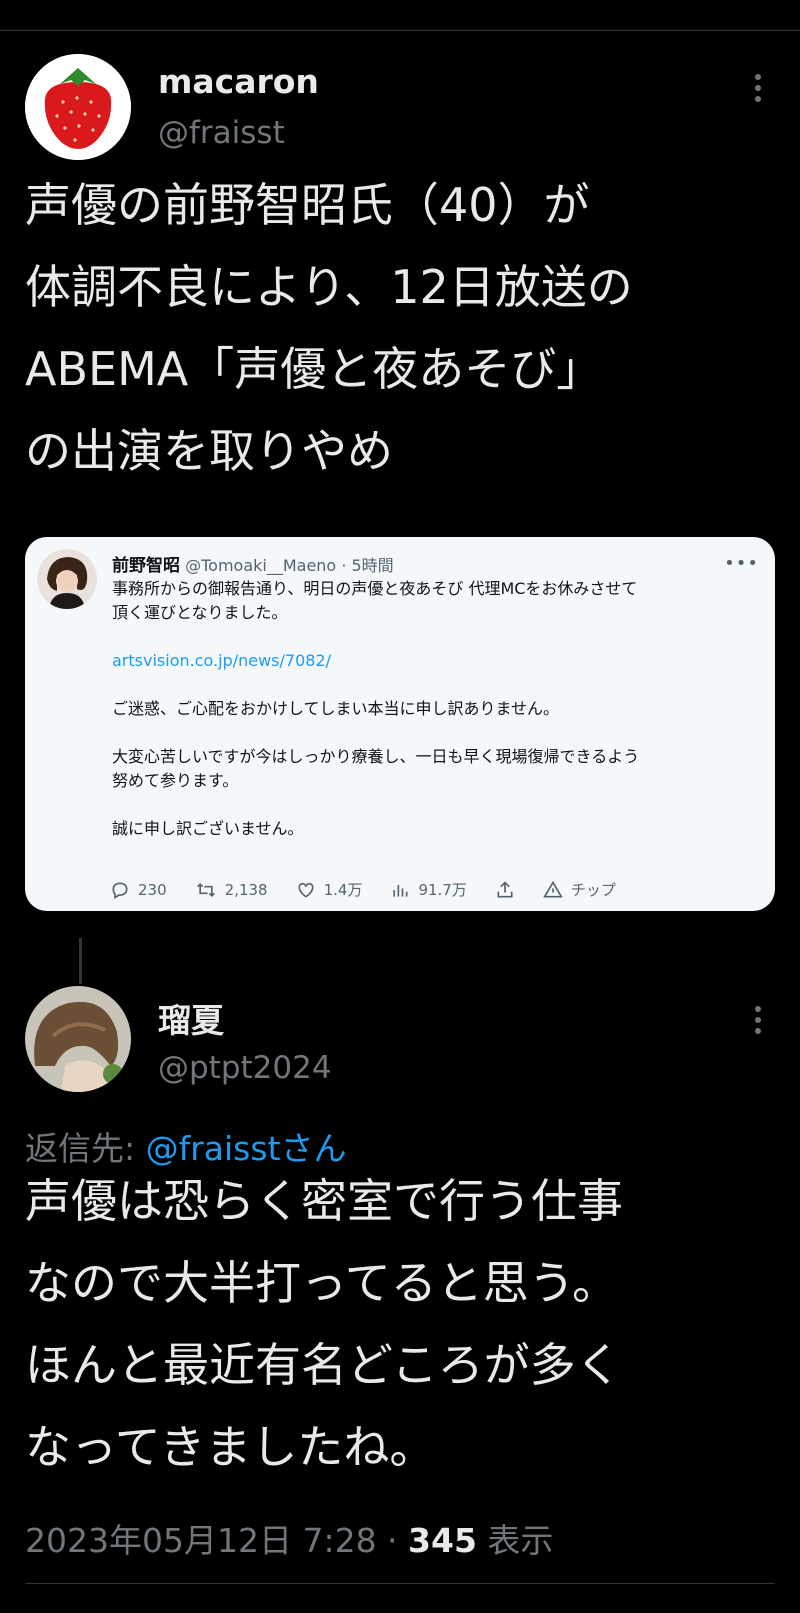  What do you see at coordinates (208, 828) in the screenshot?
I see `card-text: 誠に申し訳ございません。` at bounding box center [208, 828].